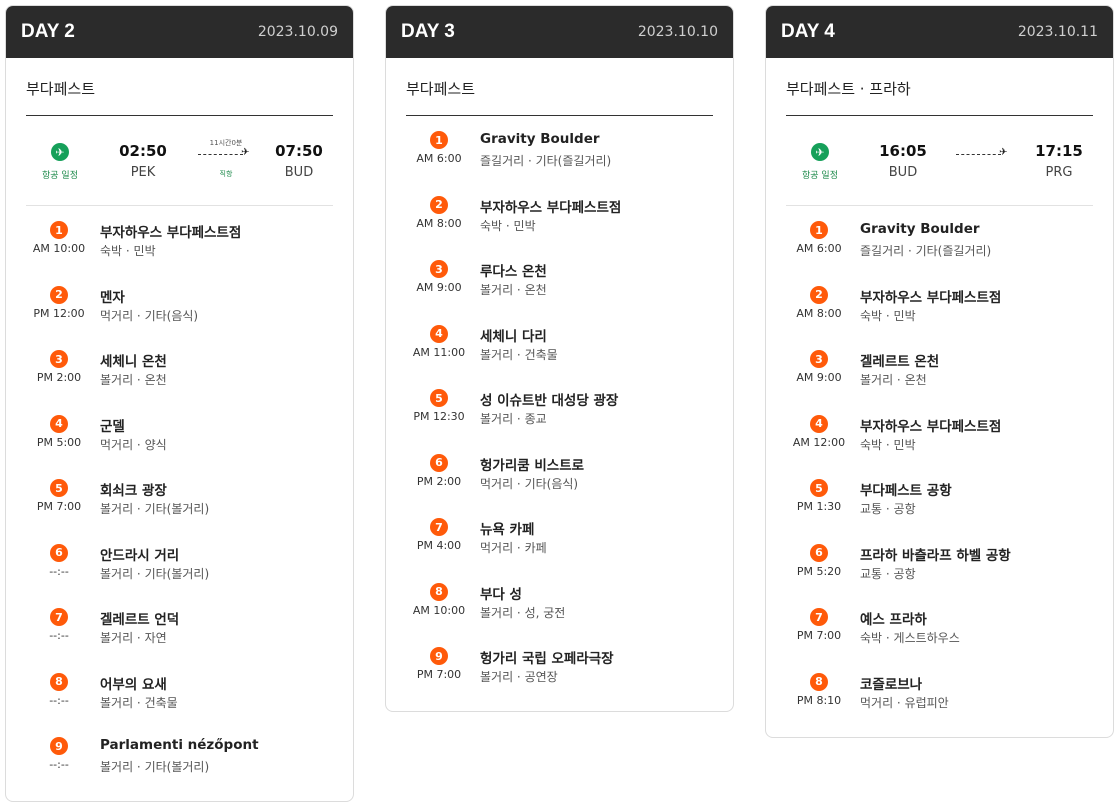  What do you see at coordinates (891, 683) in the screenshot?
I see `stop-name: 코즐로브나` at bounding box center [891, 683].